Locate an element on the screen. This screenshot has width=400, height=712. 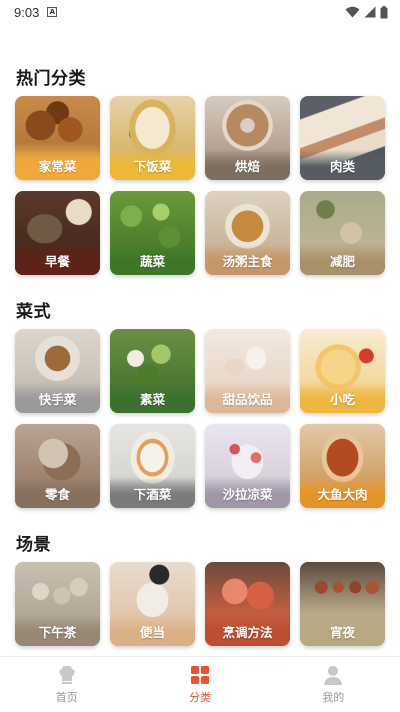
category-label: 下饭菜 is located at coordinates (152, 165).